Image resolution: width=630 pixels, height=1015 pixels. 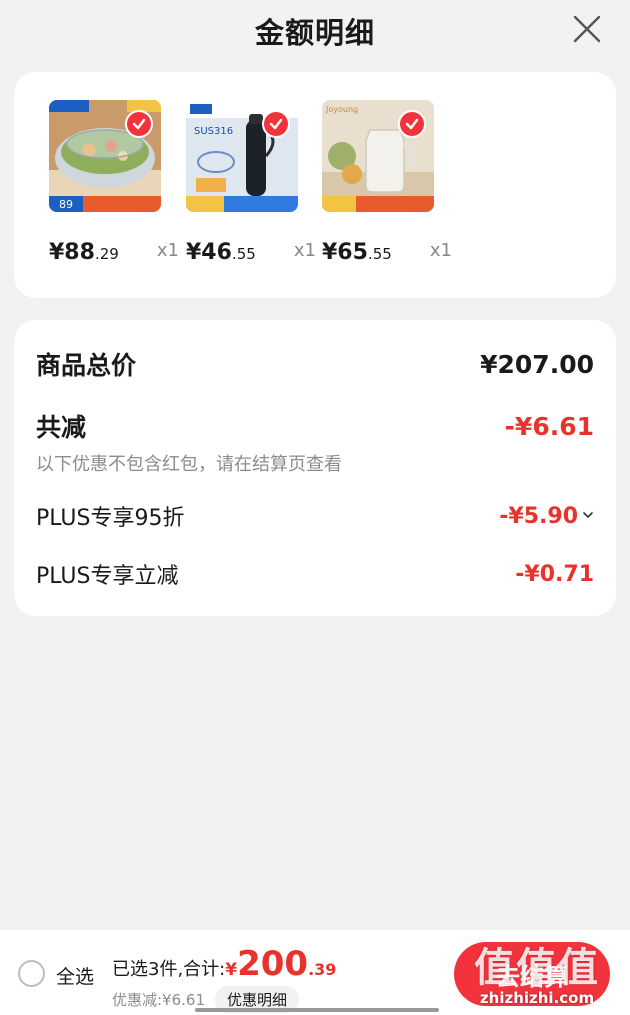 What do you see at coordinates (231, 970) in the screenshot?
I see `total-currency: ¥` at bounding box center [231, 970].